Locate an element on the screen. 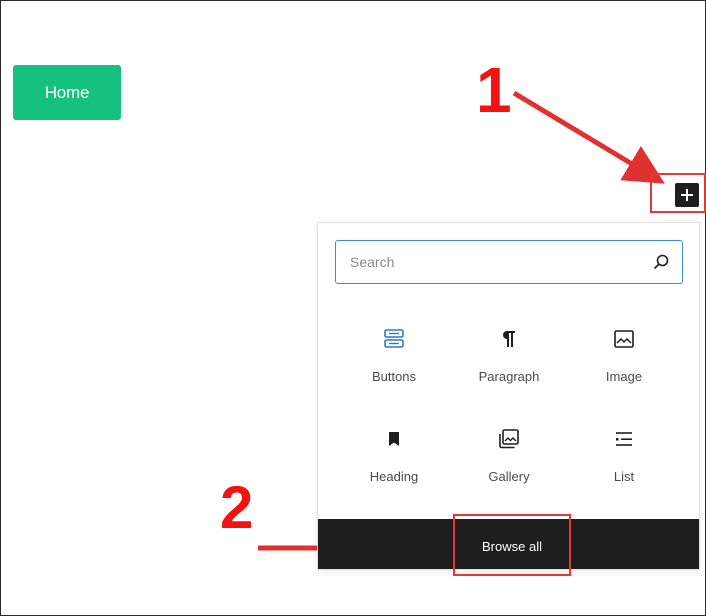  search-input is located at coordinates (495, 262).